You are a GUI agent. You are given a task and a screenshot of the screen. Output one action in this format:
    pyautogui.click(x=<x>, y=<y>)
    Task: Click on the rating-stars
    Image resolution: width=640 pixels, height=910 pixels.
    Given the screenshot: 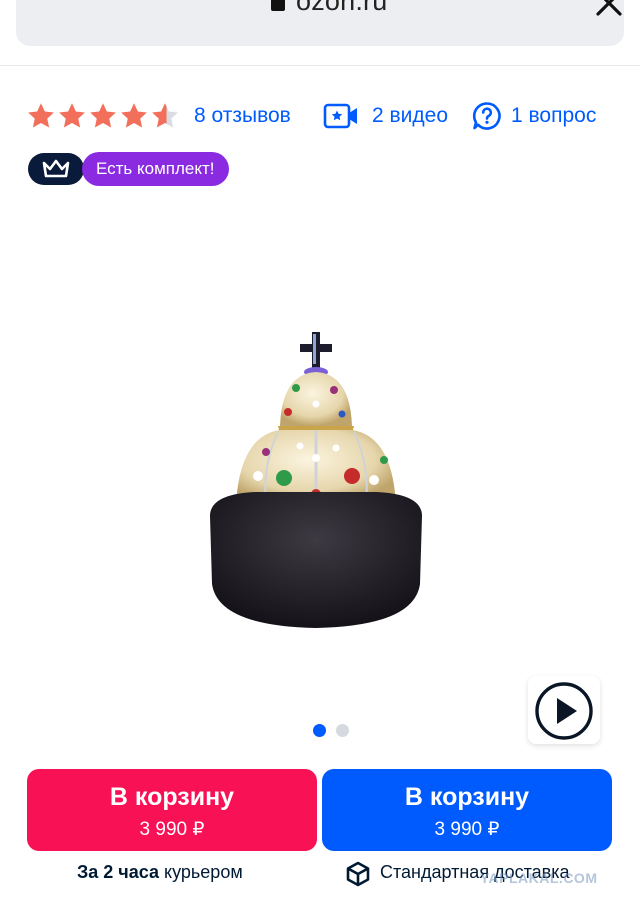 What is the action you would take?
    pyautogui.click(x=103, y=116)
    